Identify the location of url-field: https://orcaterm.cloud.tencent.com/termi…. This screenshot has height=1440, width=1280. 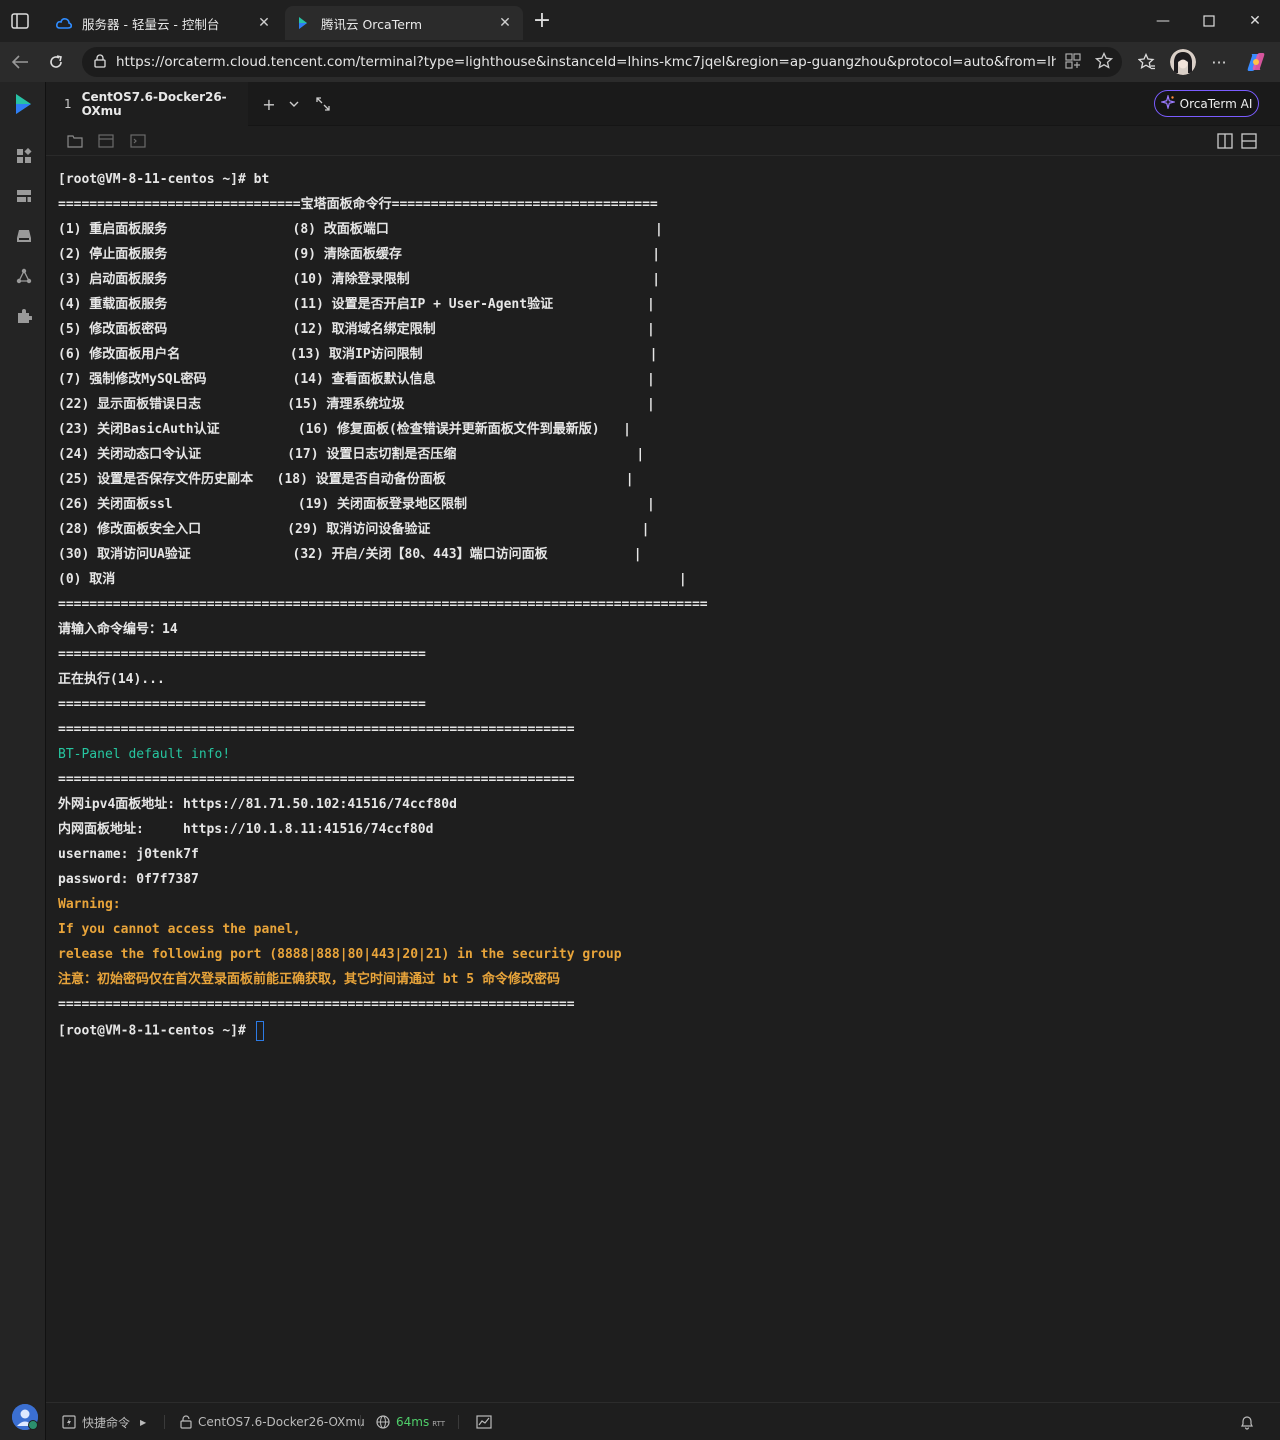
(602, 62).